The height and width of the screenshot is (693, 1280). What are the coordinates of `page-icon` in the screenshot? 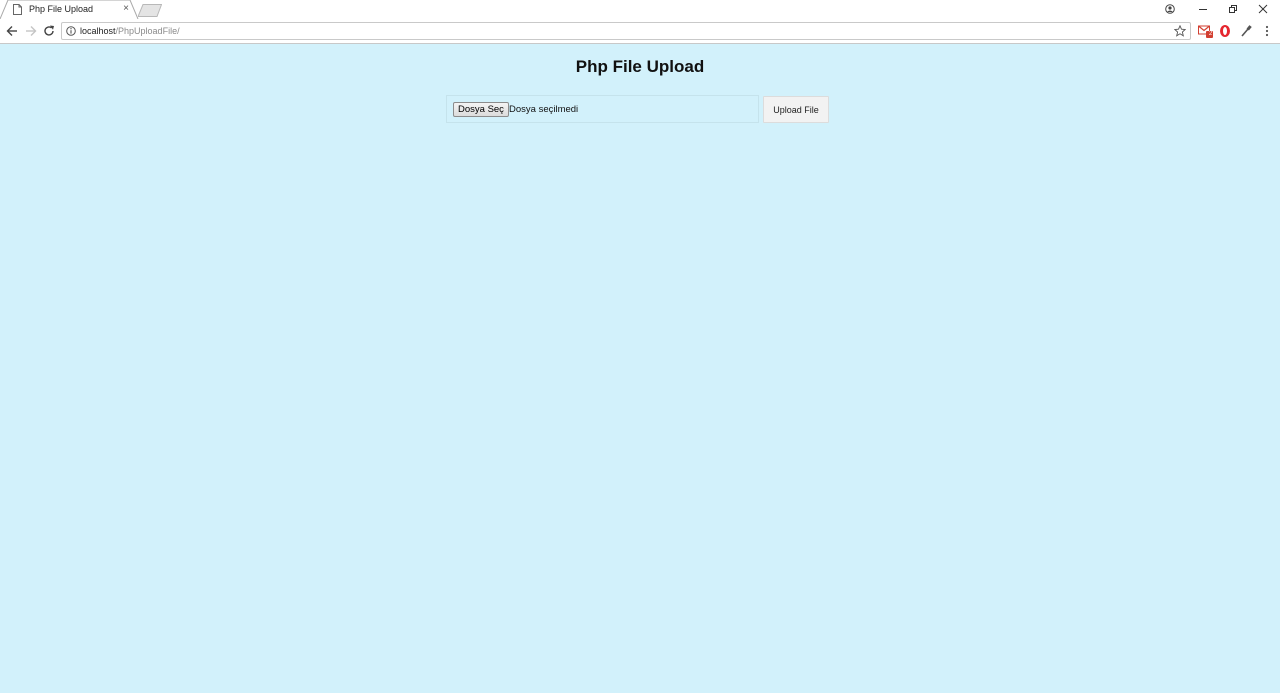 It's located at (17, 9).